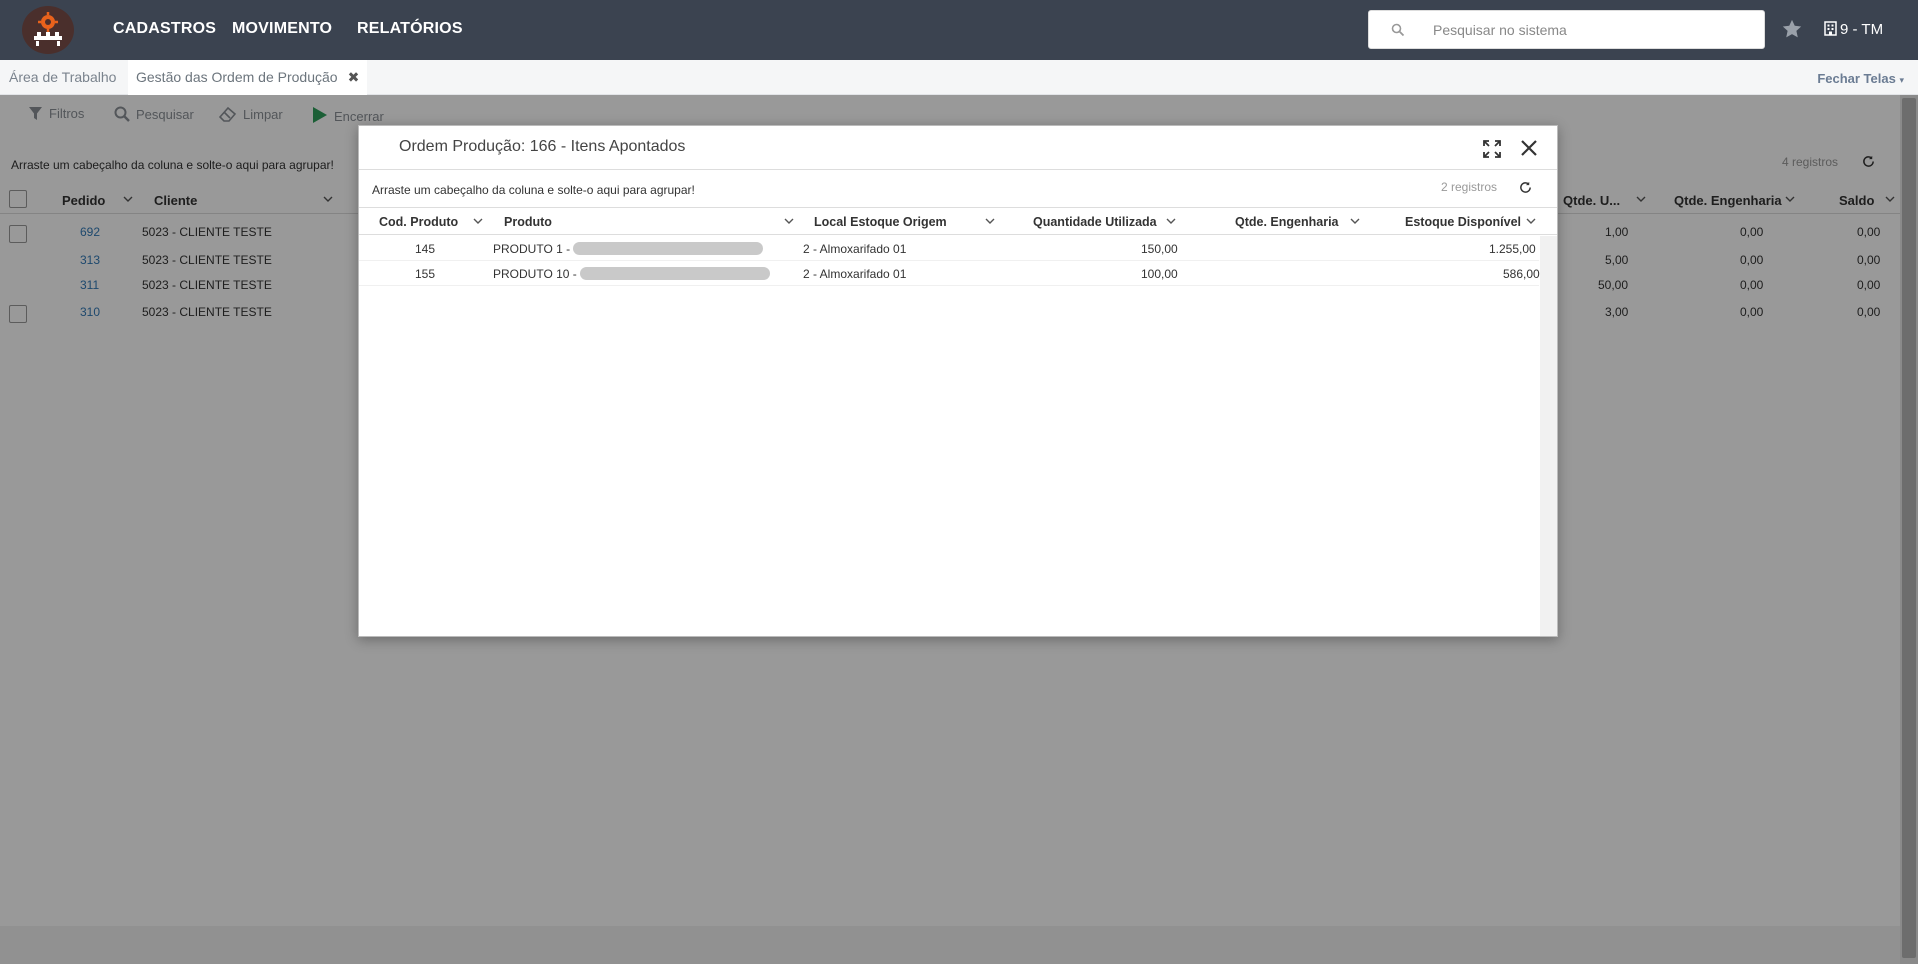 This screenshot has width=1918, height=964. I want to click on scrollbar-thumb, so click(1909, 528).